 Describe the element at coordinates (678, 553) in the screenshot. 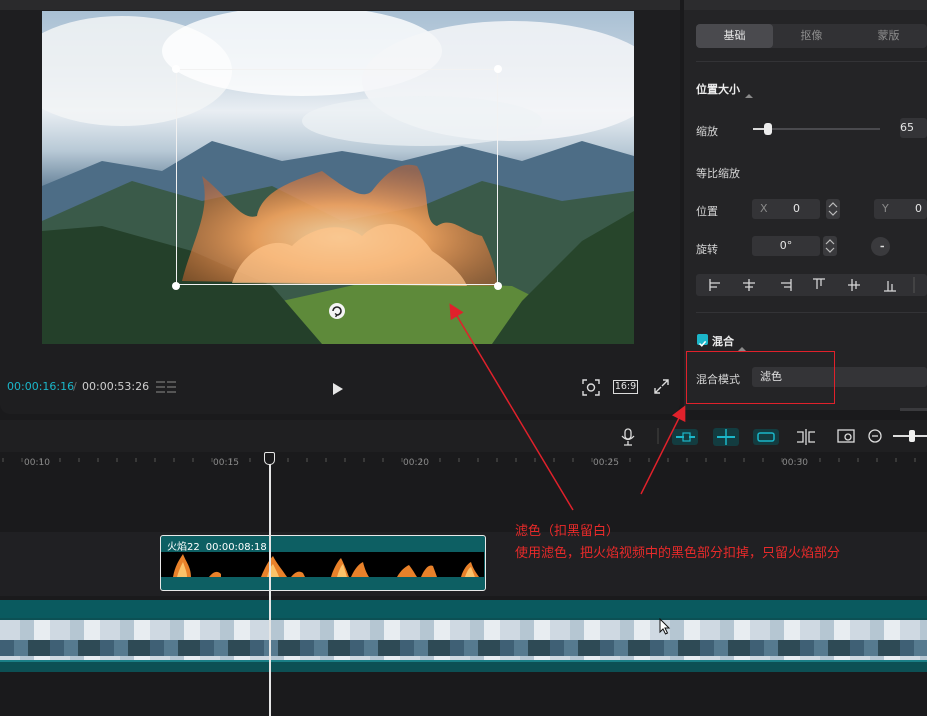

I see `annotation-description: 使用滤色，把火焰视频中的黑色部分扣掉，只留火焰部分` at that location.